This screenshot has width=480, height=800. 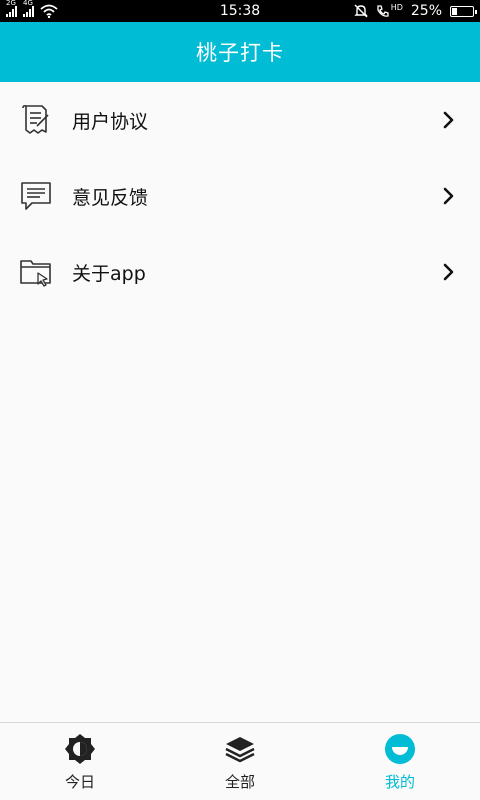 I want to click on page-title: 桃子打卡, so click(x=240, y=53).